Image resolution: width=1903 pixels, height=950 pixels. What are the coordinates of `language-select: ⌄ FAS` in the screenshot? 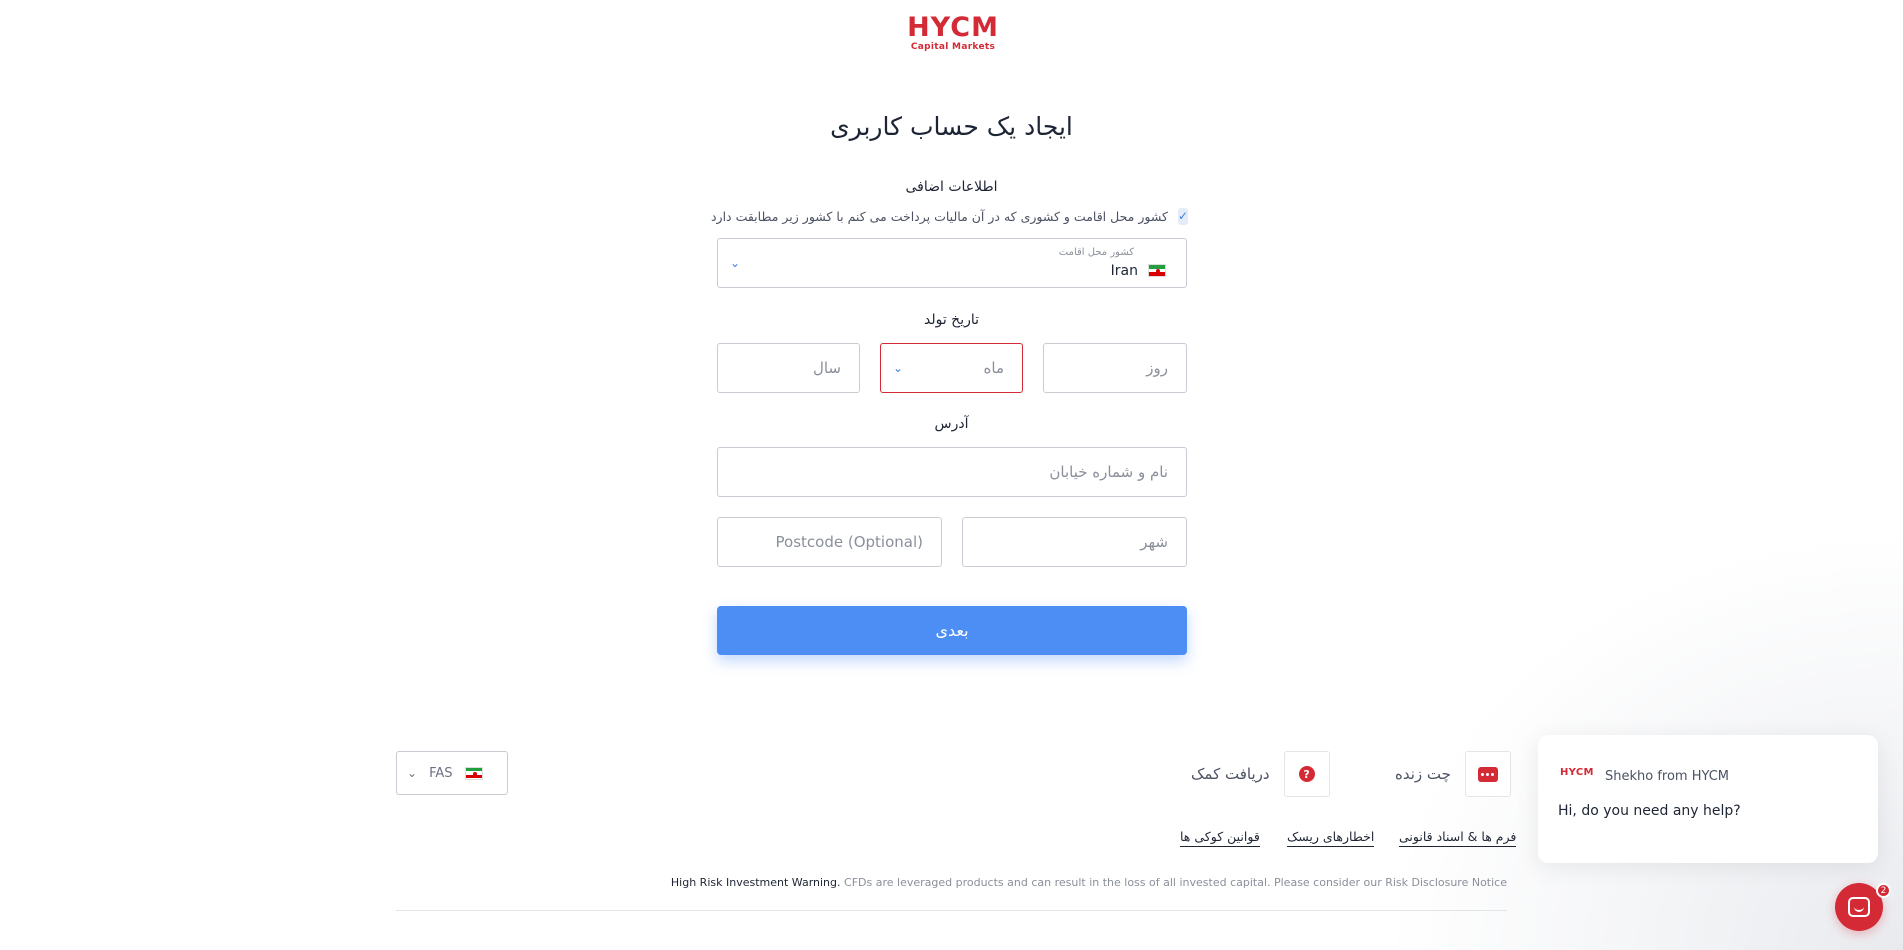 It's located at (452, 773).